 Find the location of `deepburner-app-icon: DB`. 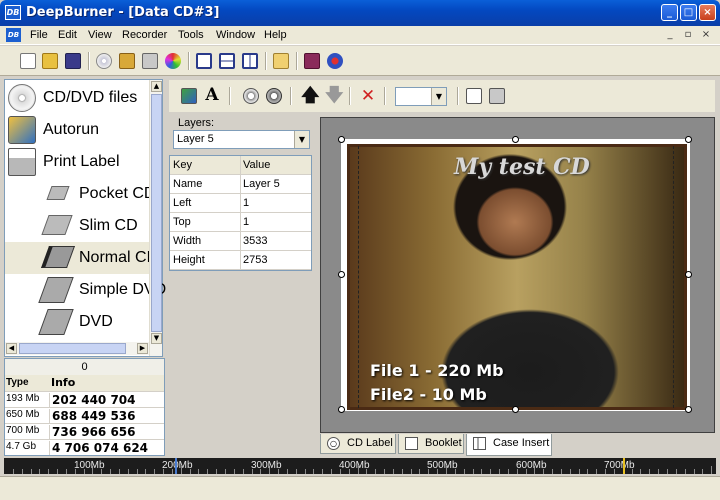

deepburner-app-icon: DB is located at coordinates (13, 12).